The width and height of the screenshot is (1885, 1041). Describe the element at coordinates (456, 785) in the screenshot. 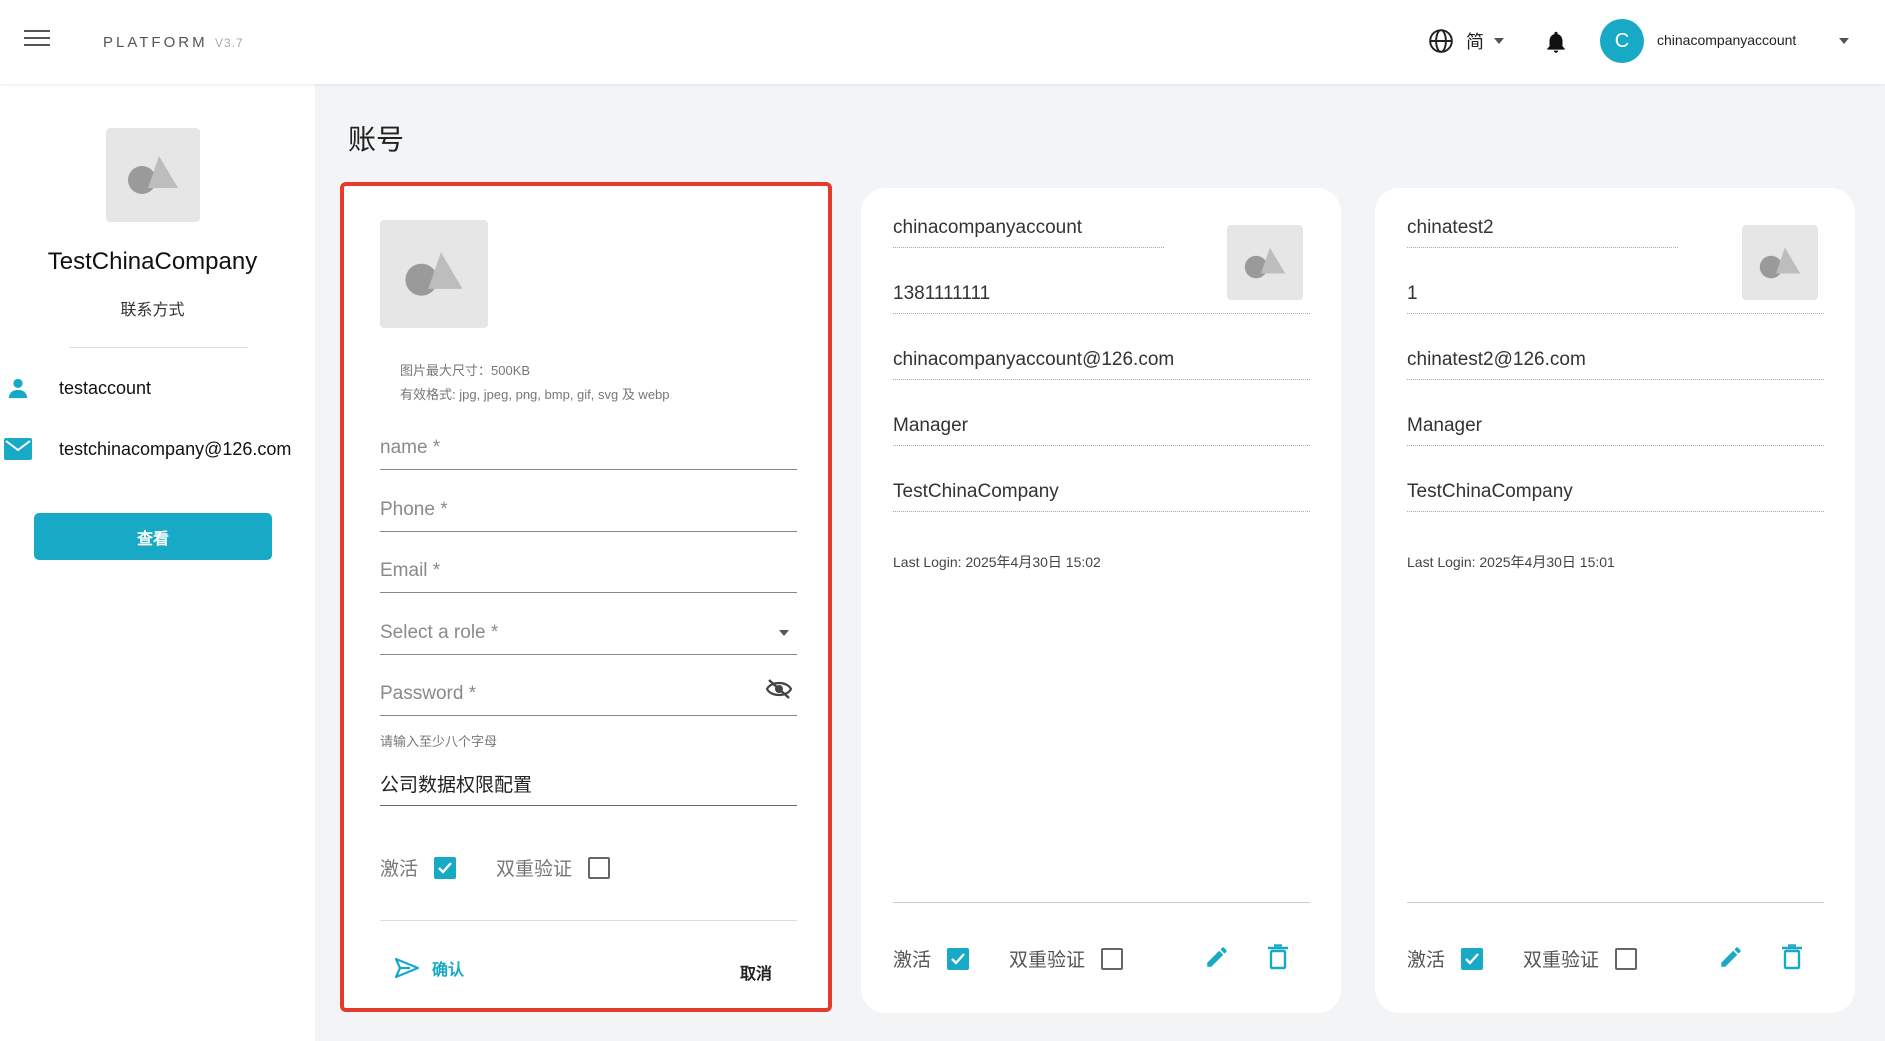

I see `data-permission-label: 公司数据权限配置` at that location.